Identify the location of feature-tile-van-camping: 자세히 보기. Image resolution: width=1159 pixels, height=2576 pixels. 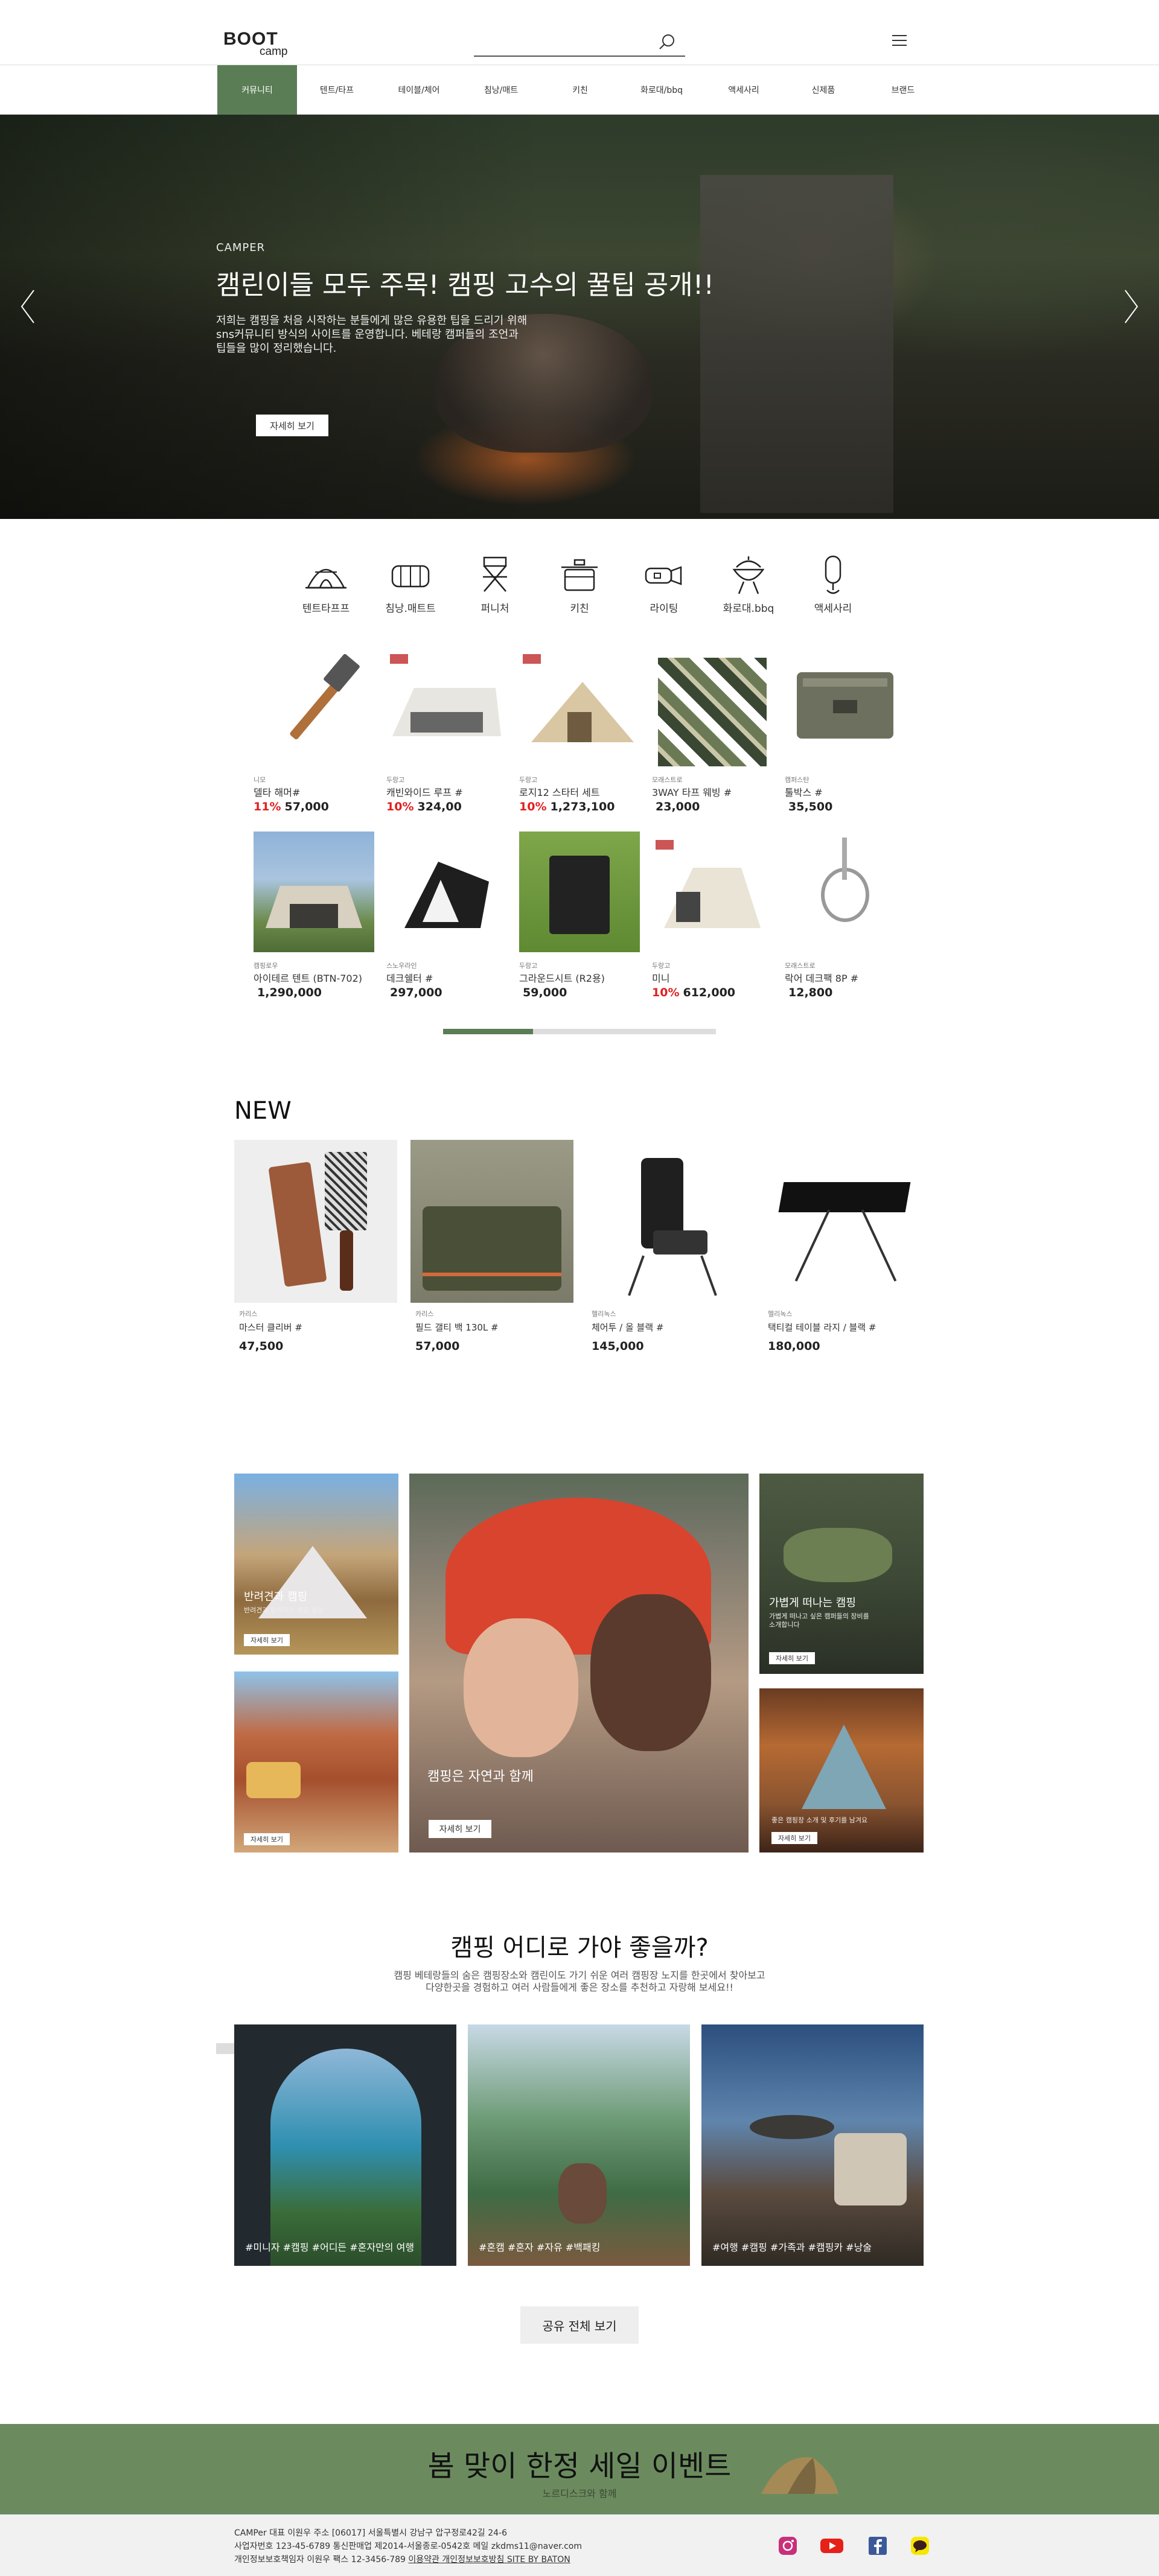
(316, 1762).